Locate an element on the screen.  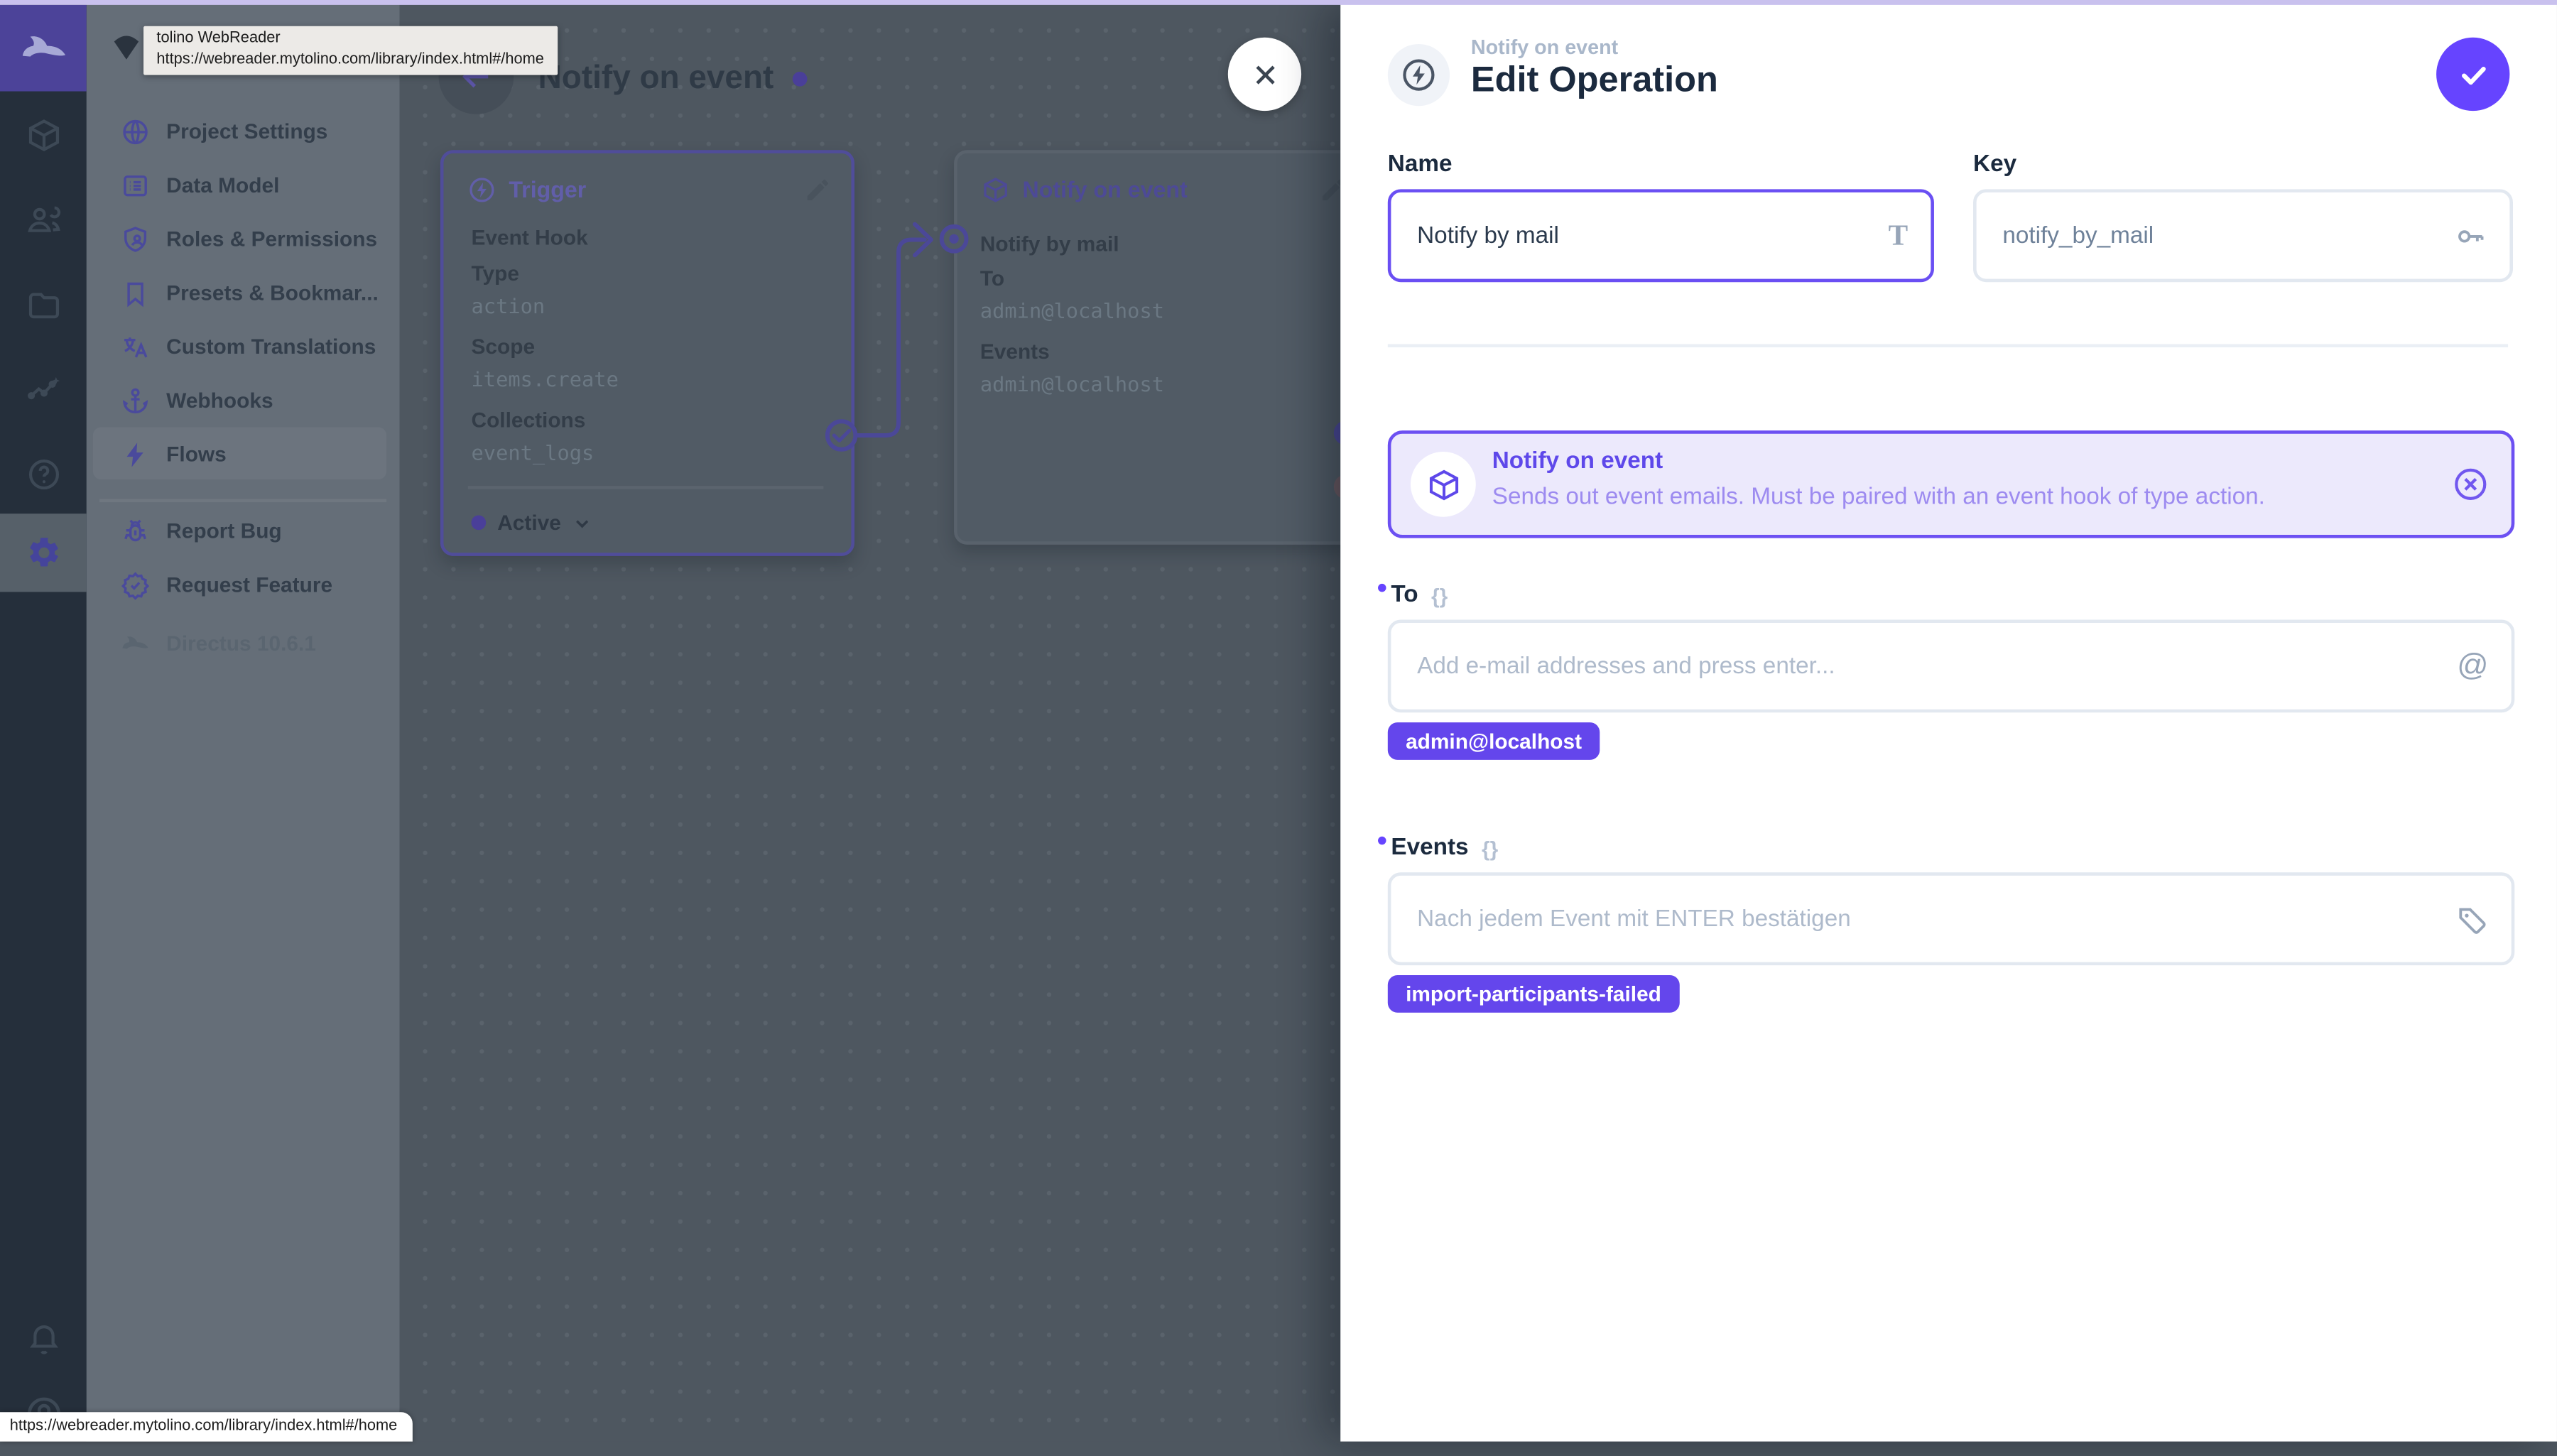
bolt-icon is located at coordinates (134, 454).